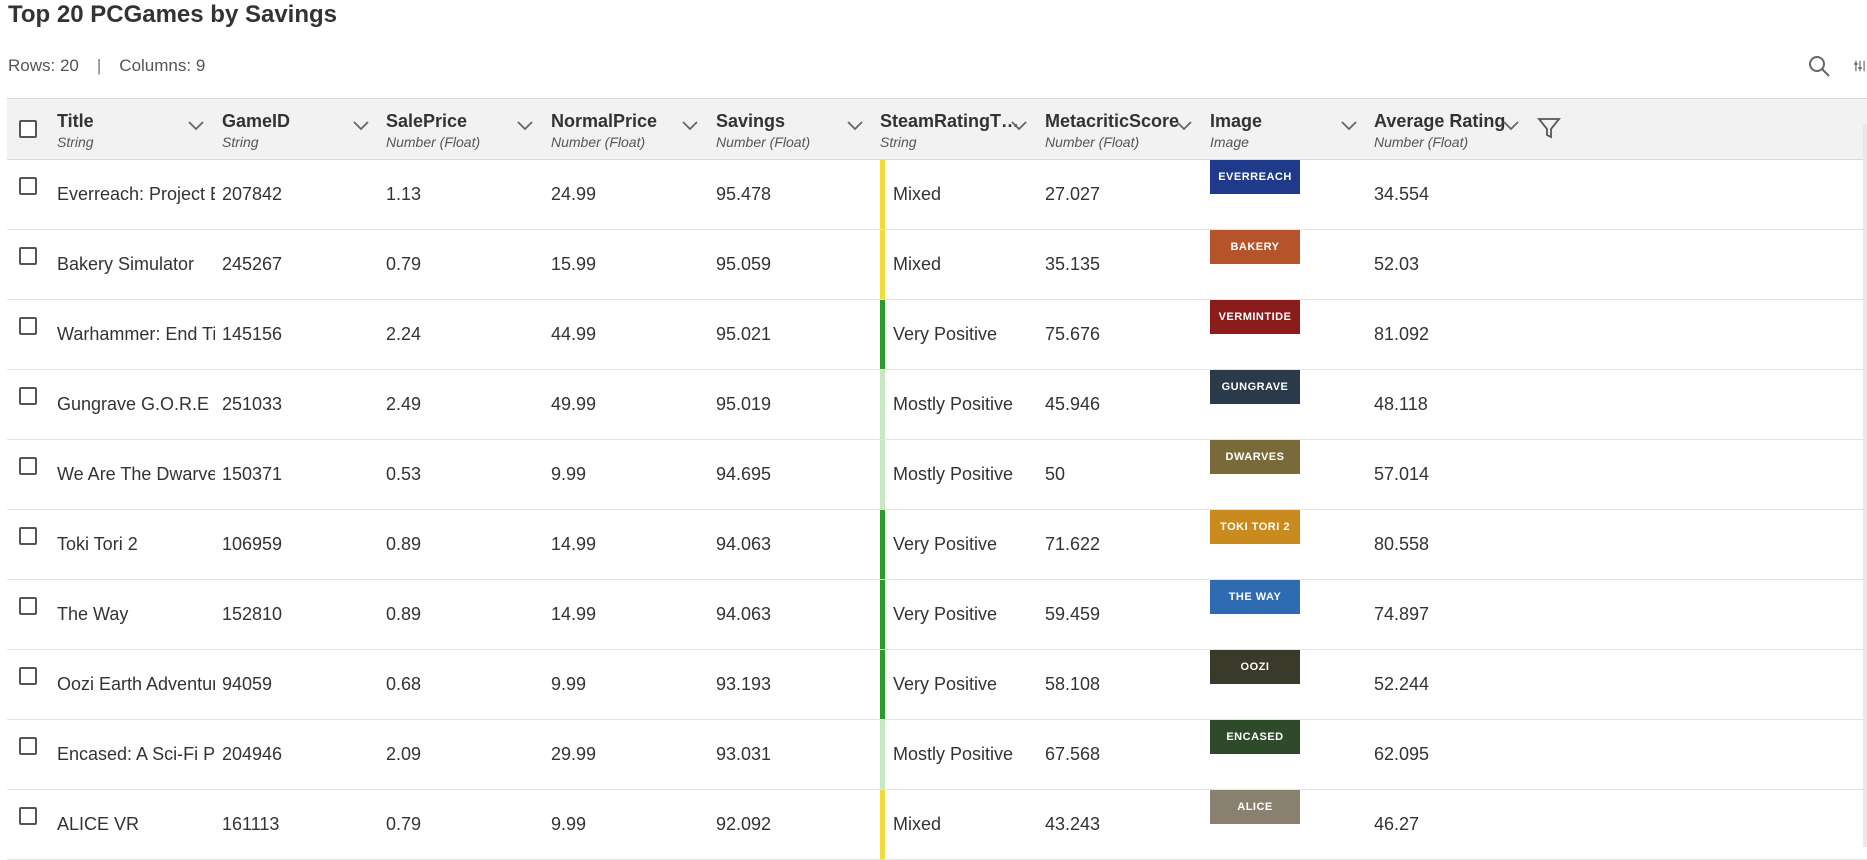  What do you see at coordinates (304, 129) in the screenshot?
I see `column-header: GameID String` at bounding box center [304, 129].